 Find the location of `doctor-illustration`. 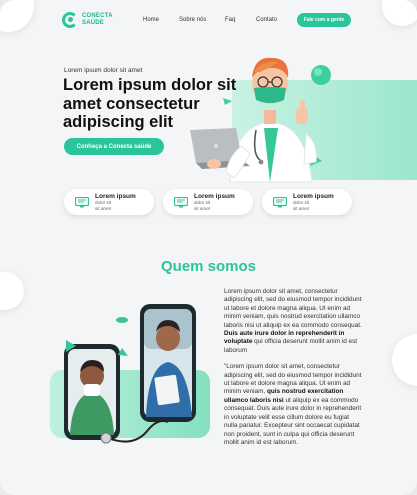

doctor-illustration is located at coordinates (260, 120).